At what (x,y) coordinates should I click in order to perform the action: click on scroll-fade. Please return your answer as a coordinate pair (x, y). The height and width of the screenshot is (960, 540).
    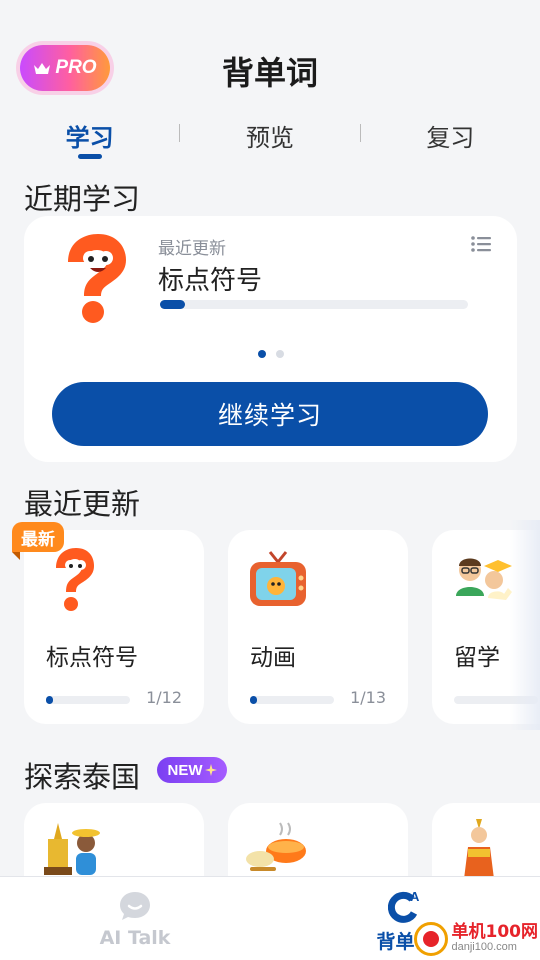
    Looking at the image, I should click on (525, 625).